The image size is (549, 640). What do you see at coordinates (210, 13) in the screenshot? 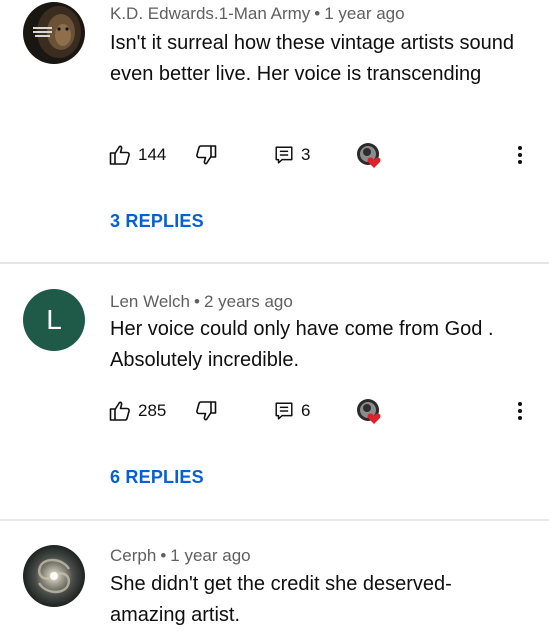
I see `author-name: K.D. Edwards.1-Man Army` at bounding box center [210, 13].